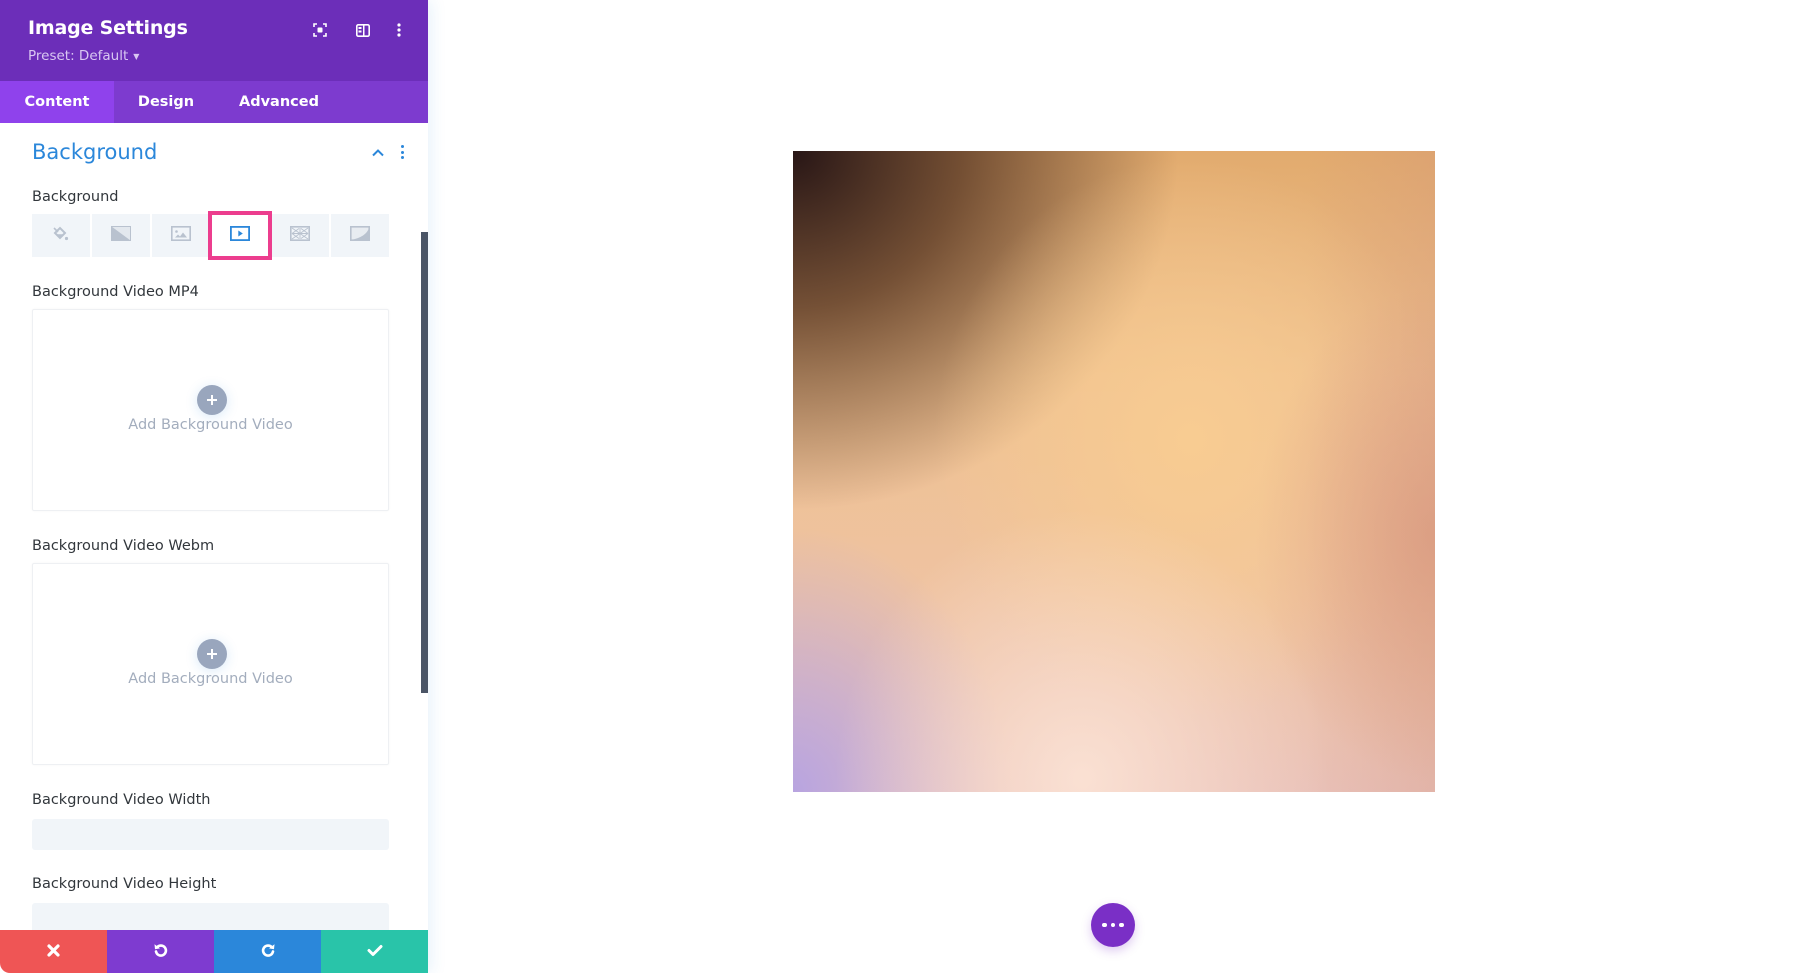  Describe the element at coordinates (279, 102) in the screenshot. I see `tab-advanced: Advanced` at that location.